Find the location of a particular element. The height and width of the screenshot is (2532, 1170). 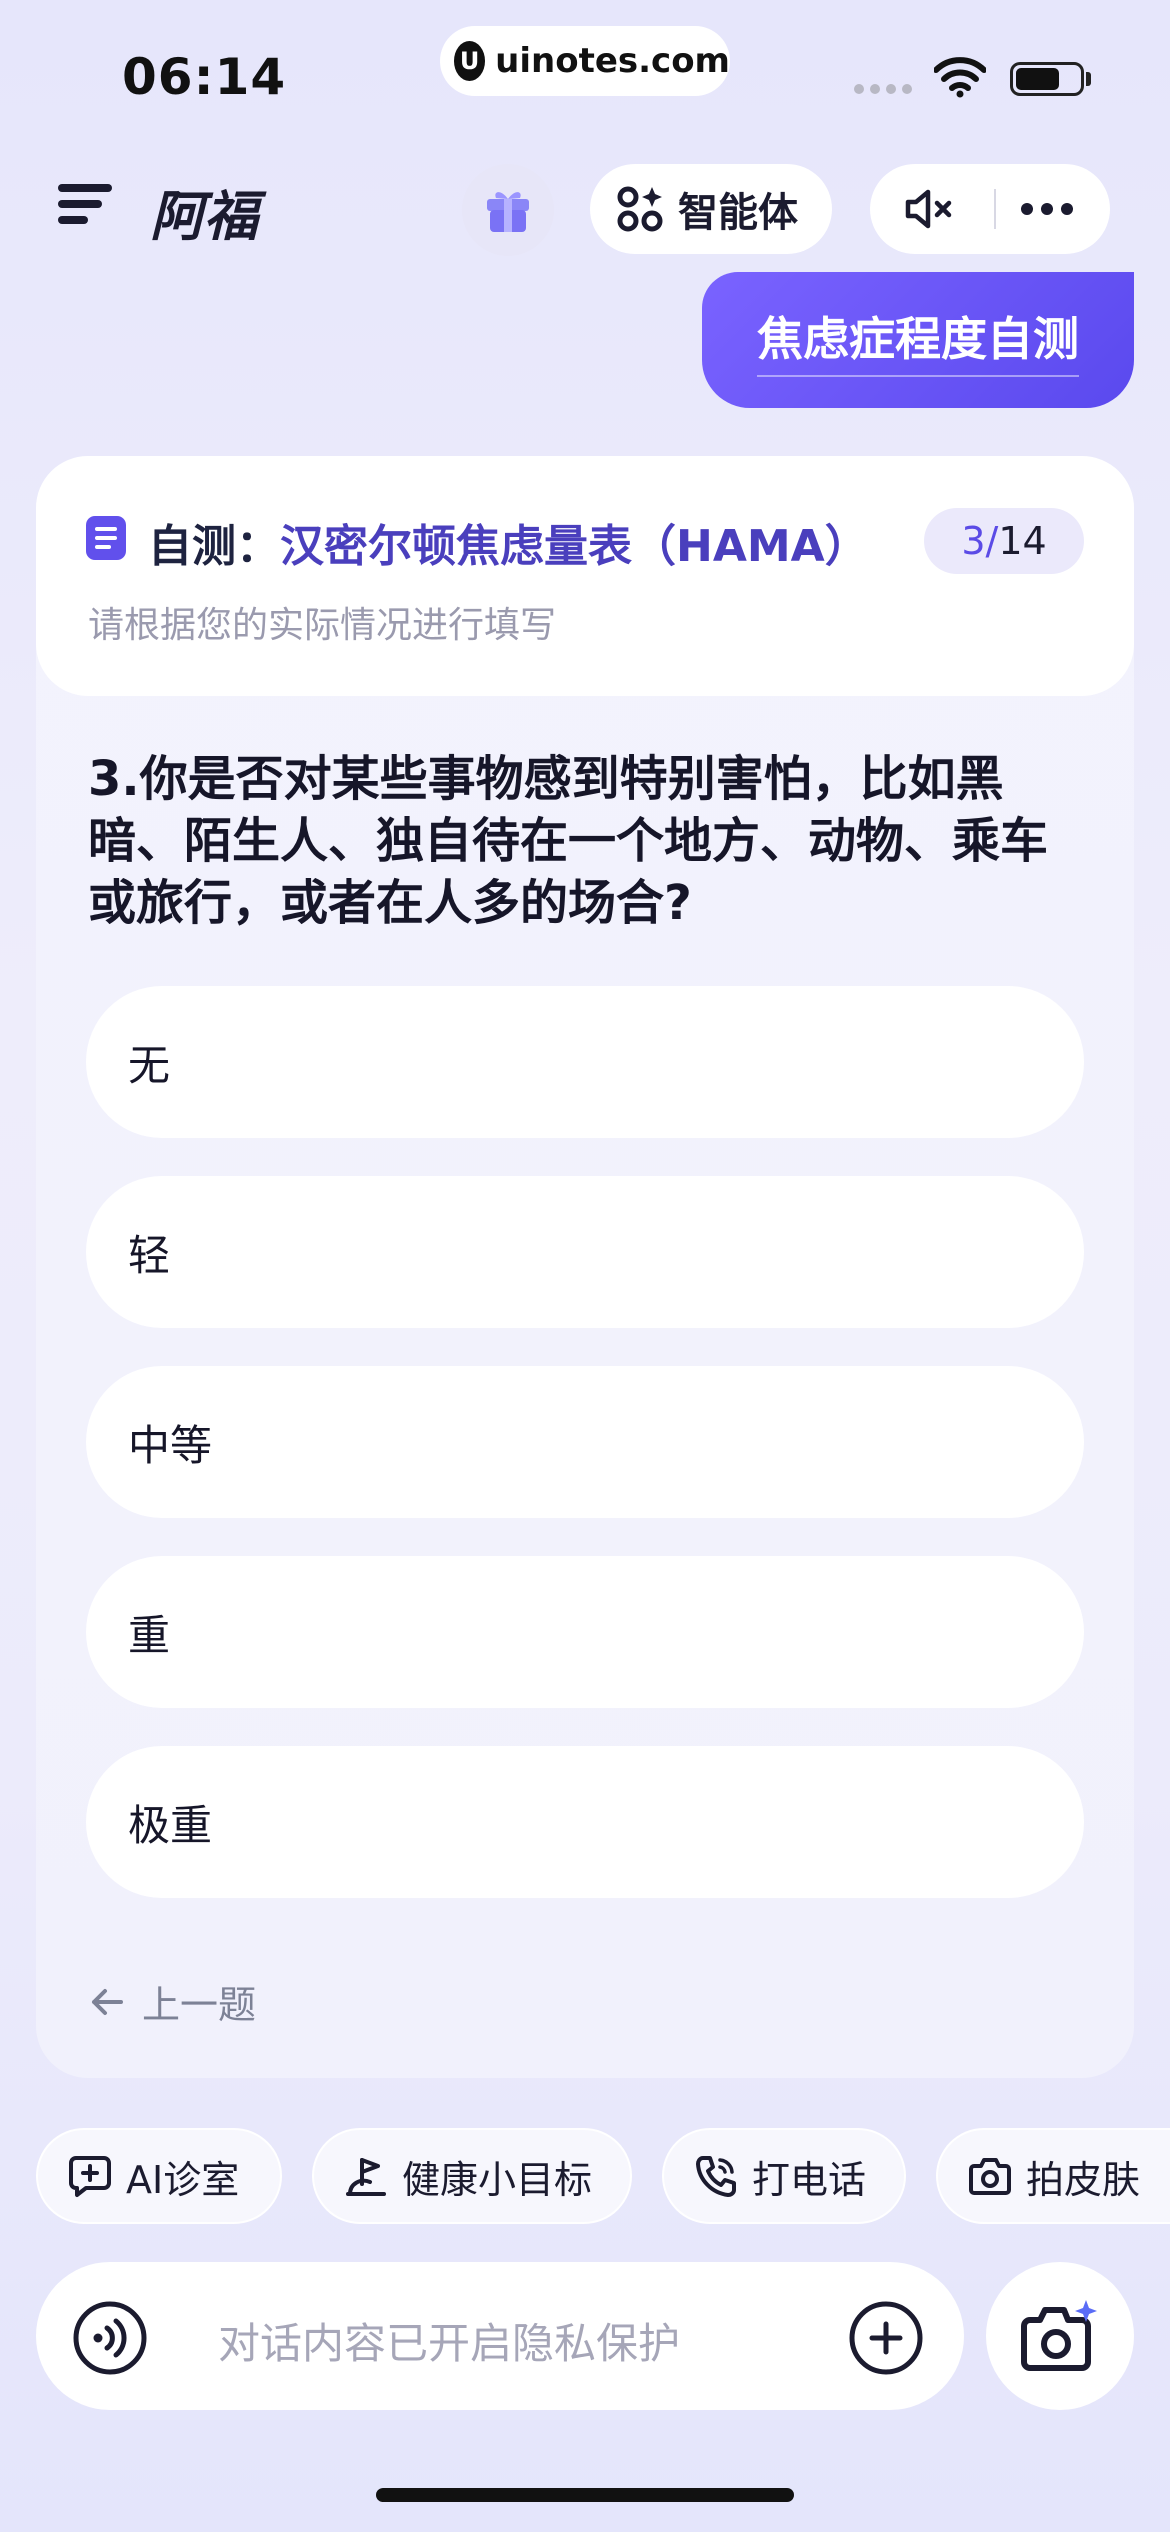

previous-question-link: 上一题 is located at coordinates (173, 2001).